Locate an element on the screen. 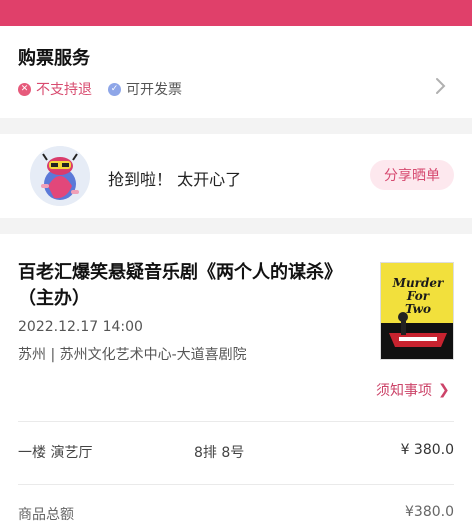 This screenshot has width=472, height=529. total-label: 商品总额 is located at coordinates (46, 515).